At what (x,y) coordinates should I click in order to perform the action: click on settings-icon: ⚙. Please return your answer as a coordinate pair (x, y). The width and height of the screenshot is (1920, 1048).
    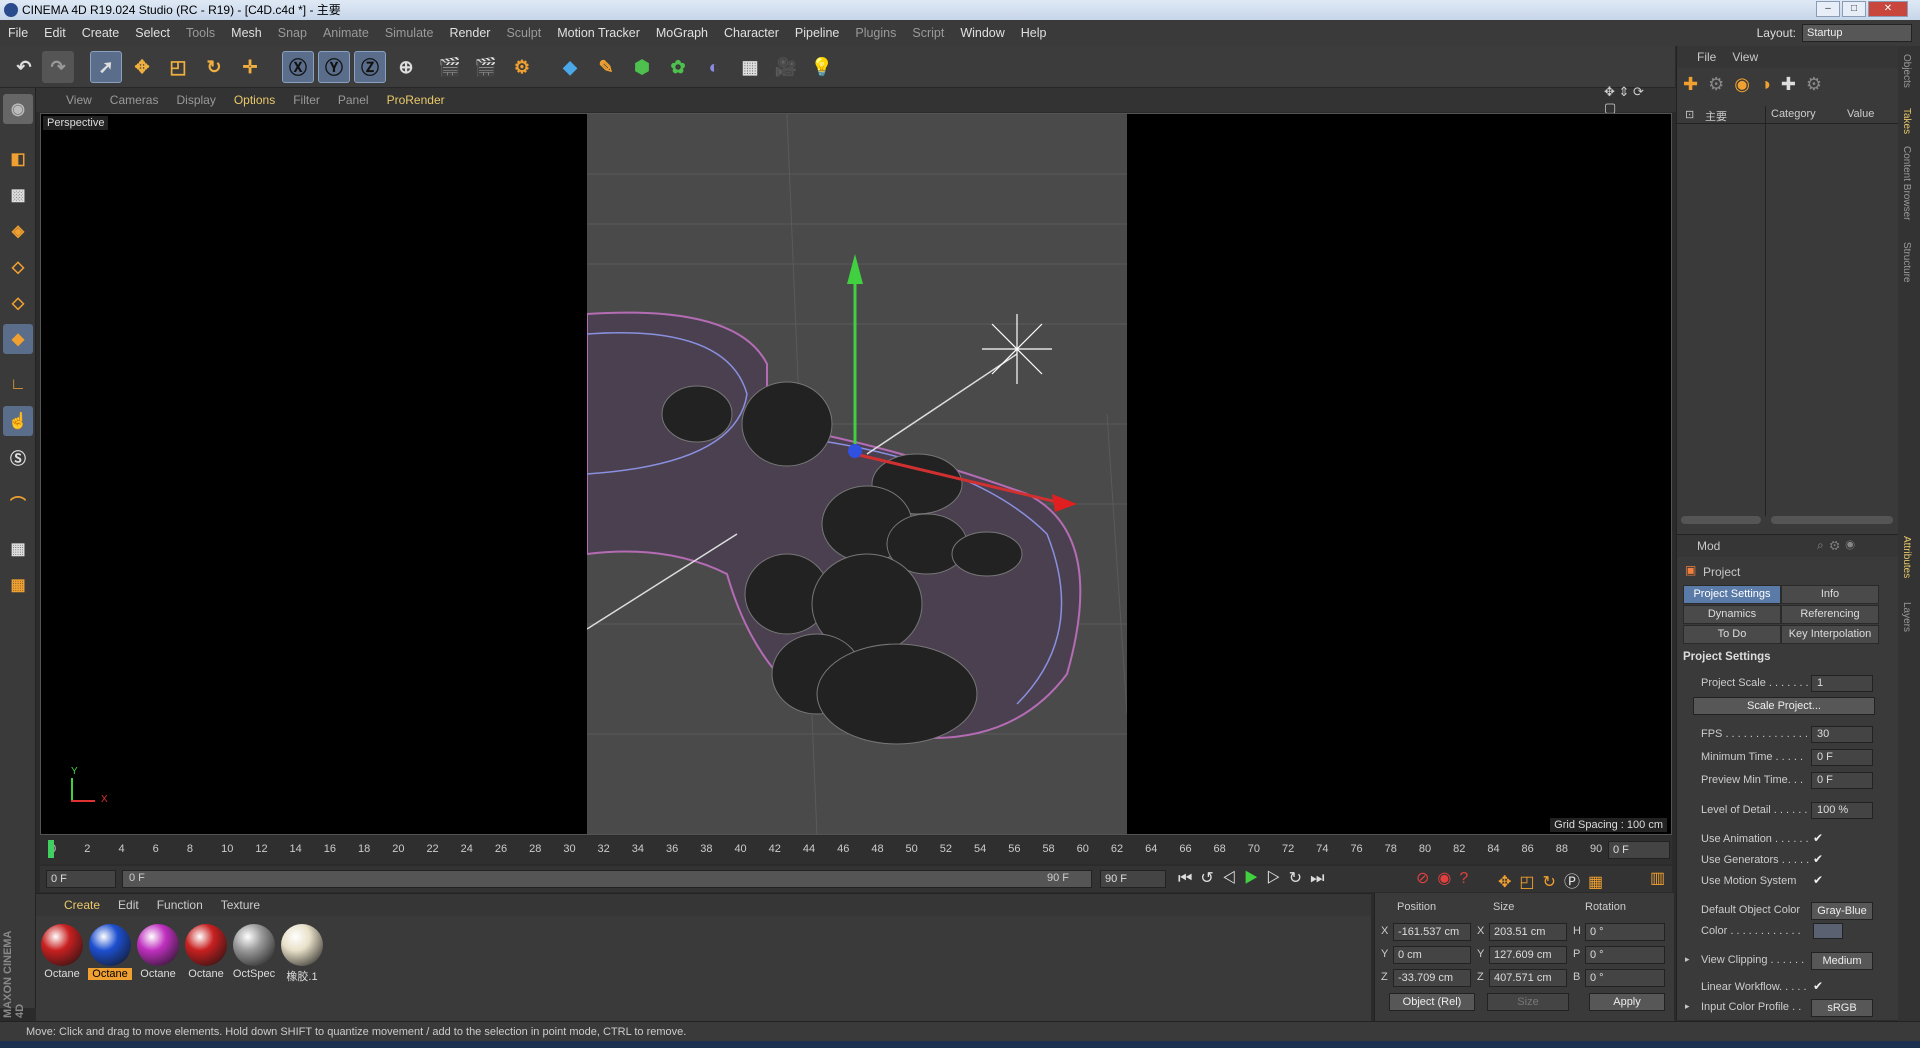
    Looking at the image, I should click on (1721, 84).